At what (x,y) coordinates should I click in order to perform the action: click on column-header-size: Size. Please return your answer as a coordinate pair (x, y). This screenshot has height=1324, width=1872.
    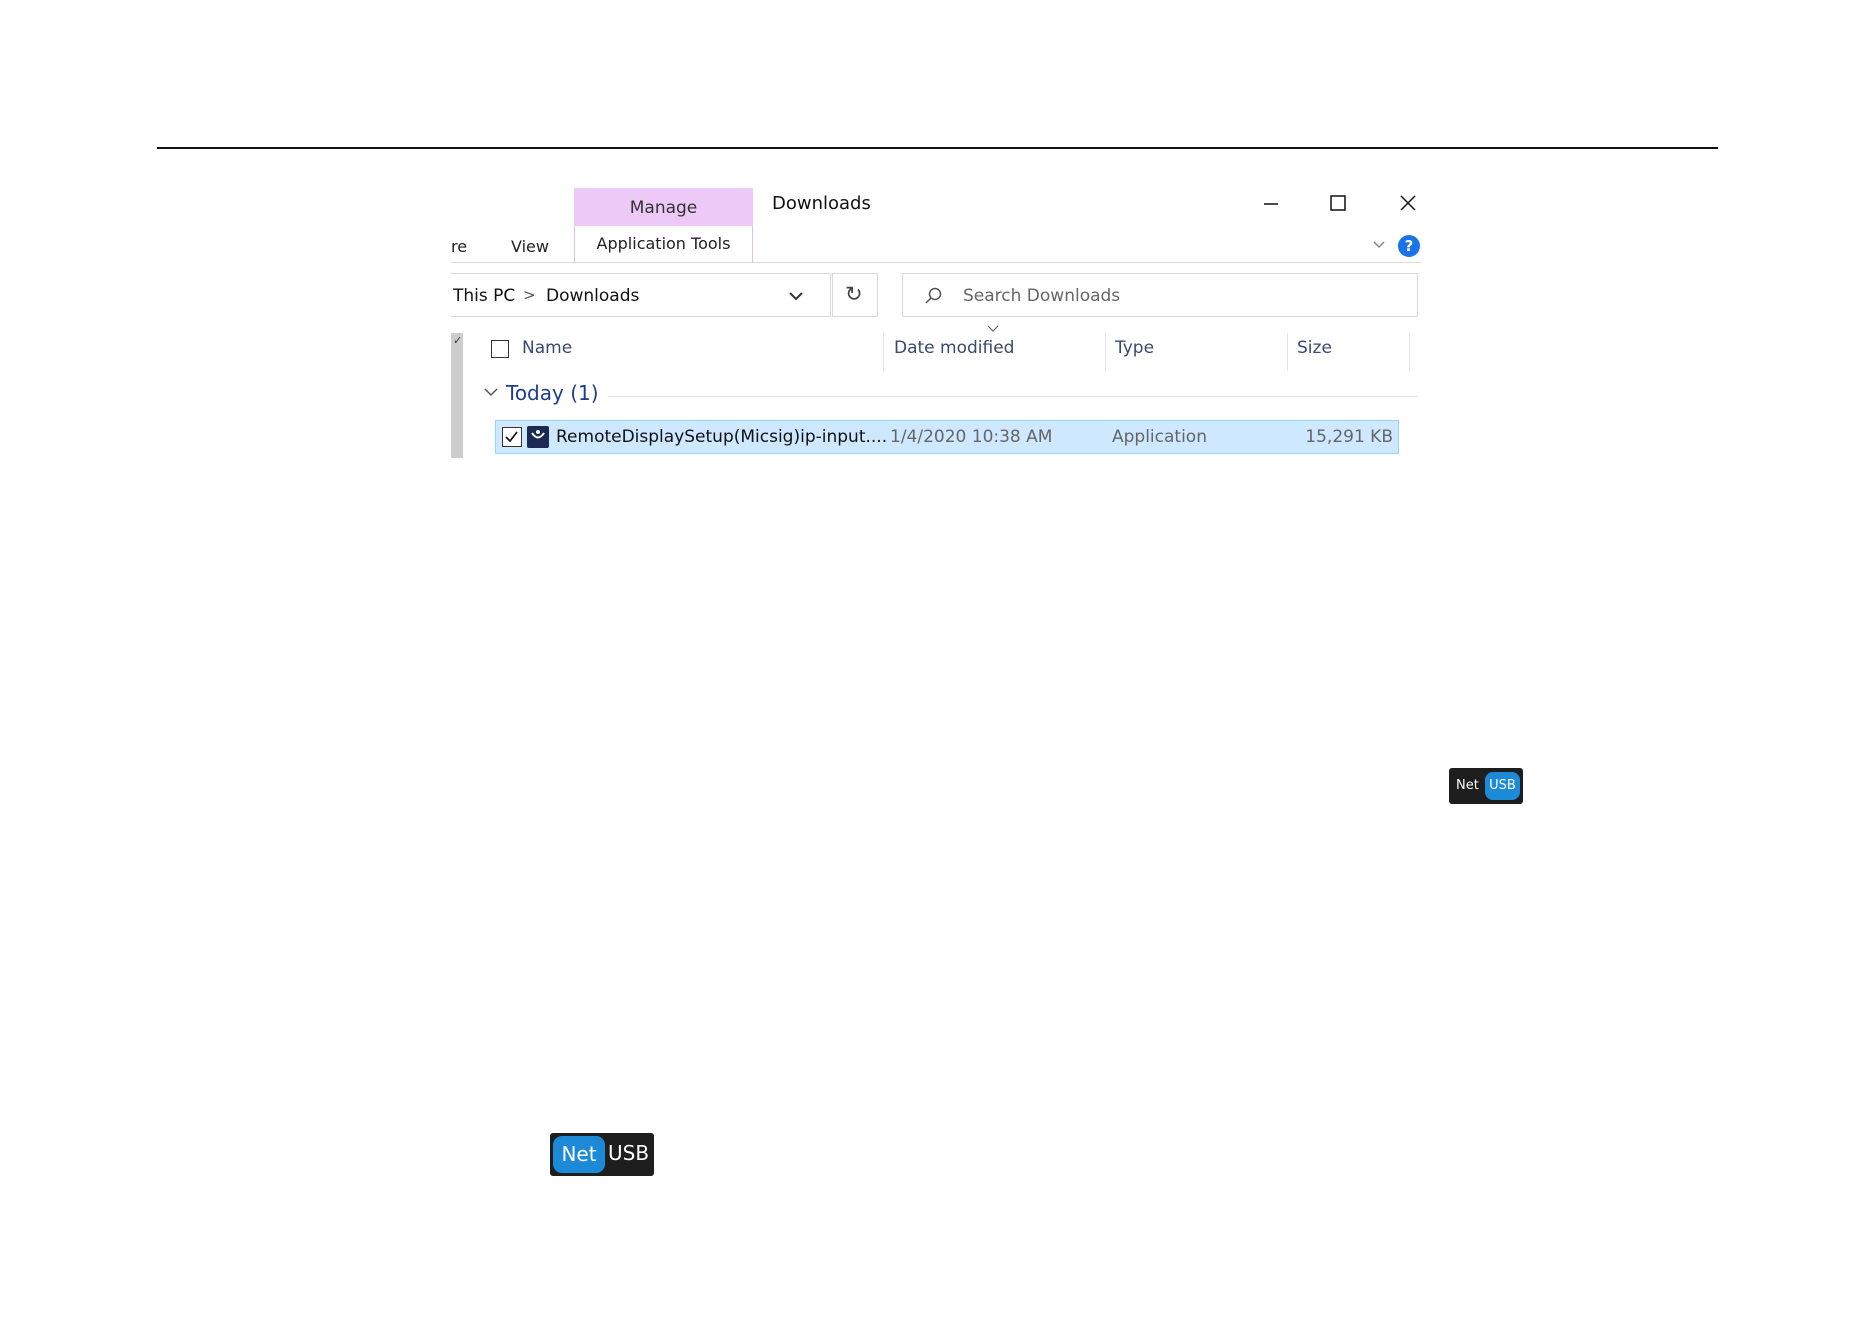
    Looking at the image, I should click on (1314, 348).